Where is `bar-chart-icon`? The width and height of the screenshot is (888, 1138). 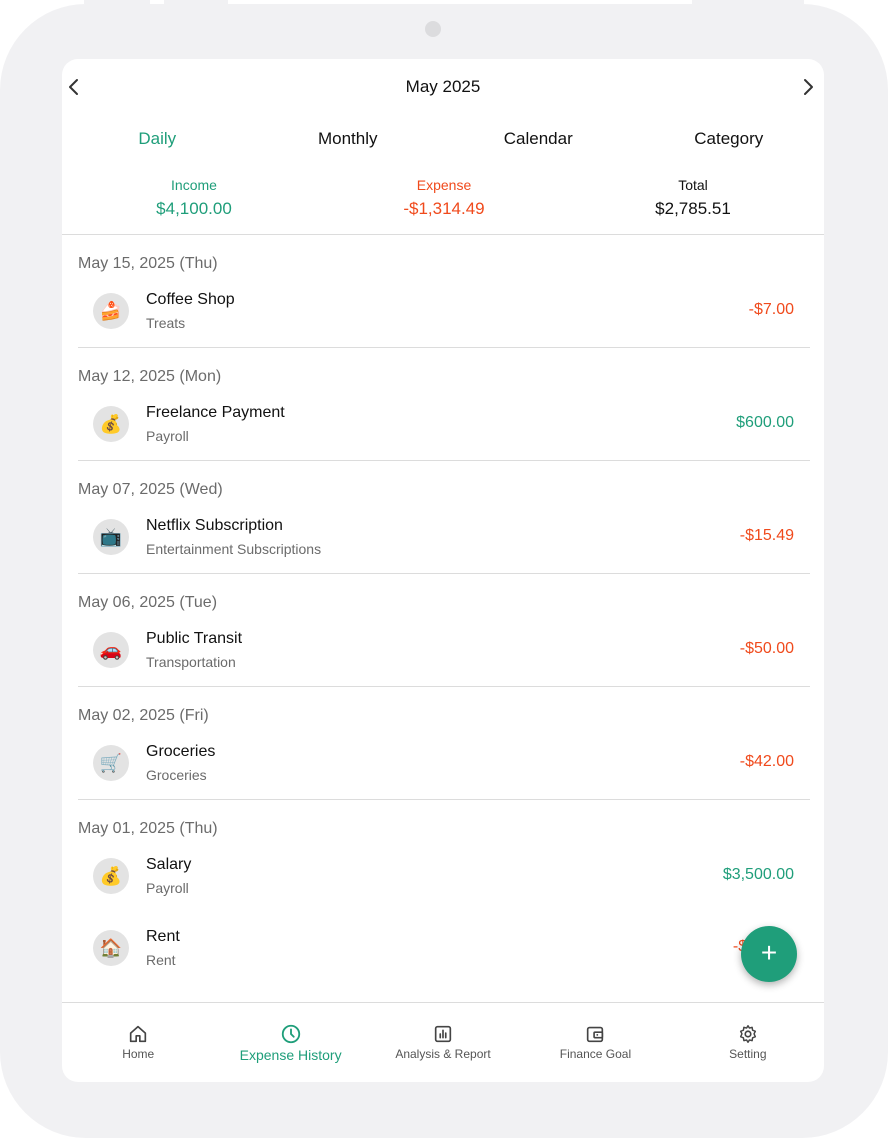
bar-chart-icon is located at coordinates (443, 1034).